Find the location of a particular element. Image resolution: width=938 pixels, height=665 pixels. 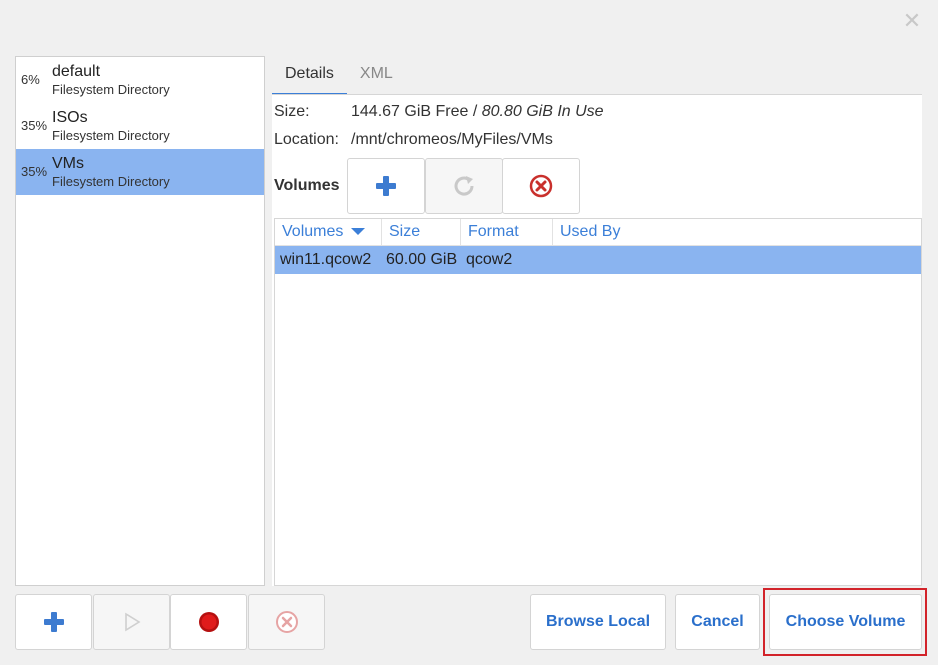

location-label: Location: is located at coordinates (306, 139).